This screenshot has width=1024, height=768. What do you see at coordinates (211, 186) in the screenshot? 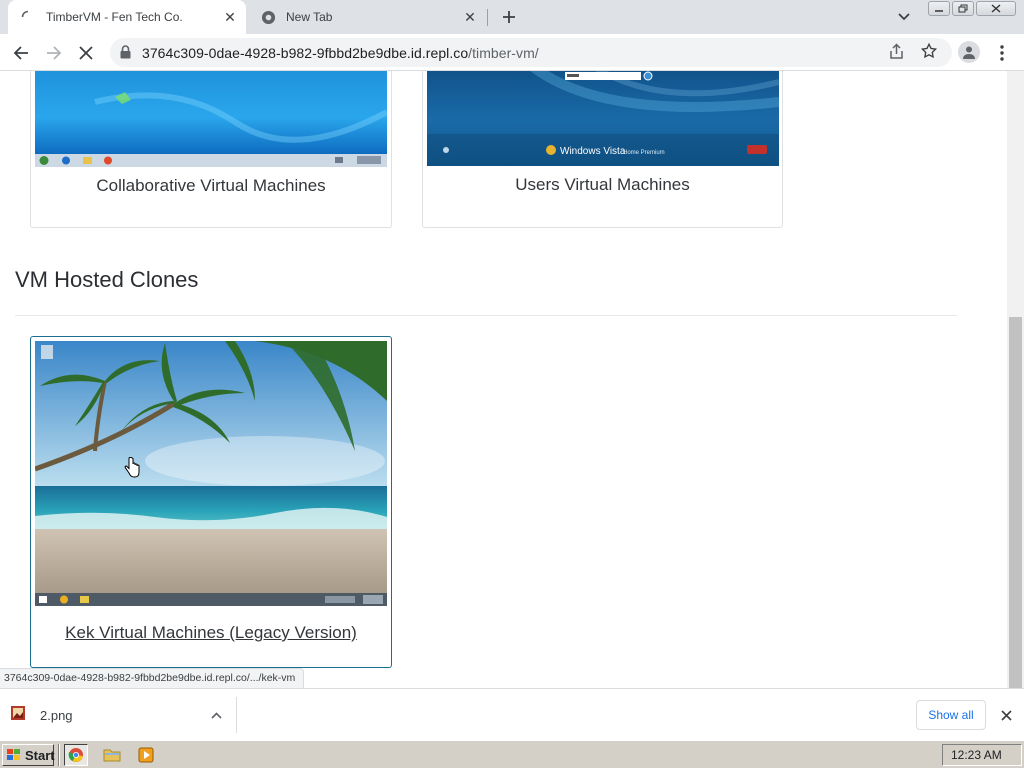
I see `vm-card-caption: Collaborative Virtual Machines` at bounding box center [211, 186].